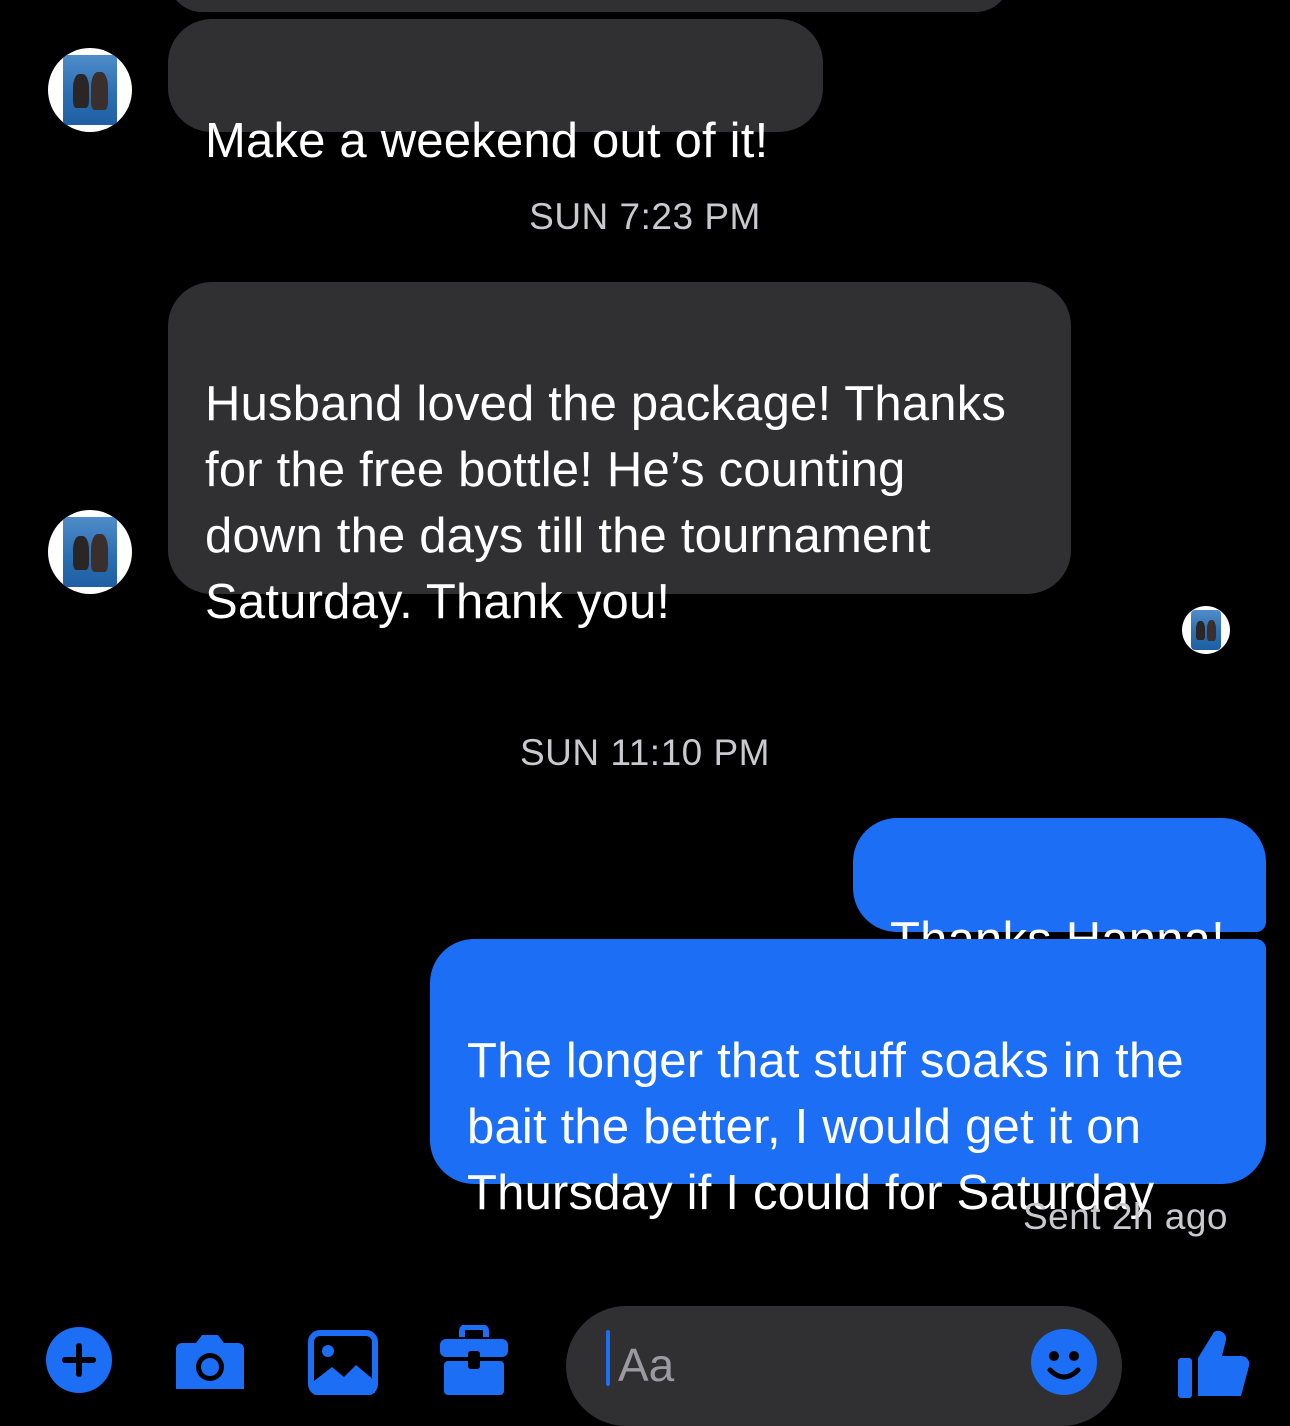  Describe the element at coordinates (209, 1360) in the screenshot. I see `camera-icon` at that location.